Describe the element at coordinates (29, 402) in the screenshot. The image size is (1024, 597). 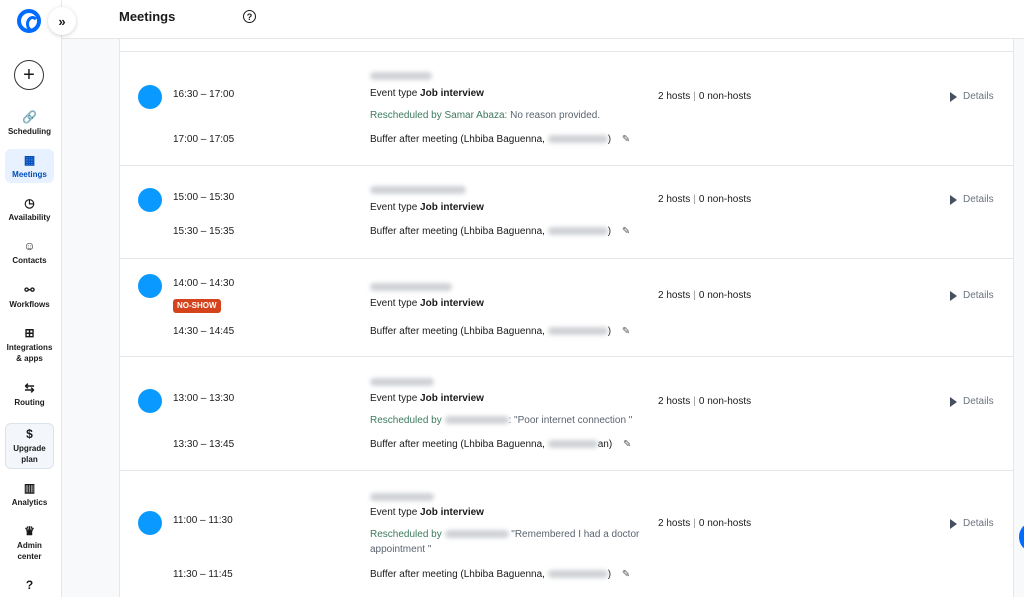
I see `sidebar-item-label: Routing` at that location.